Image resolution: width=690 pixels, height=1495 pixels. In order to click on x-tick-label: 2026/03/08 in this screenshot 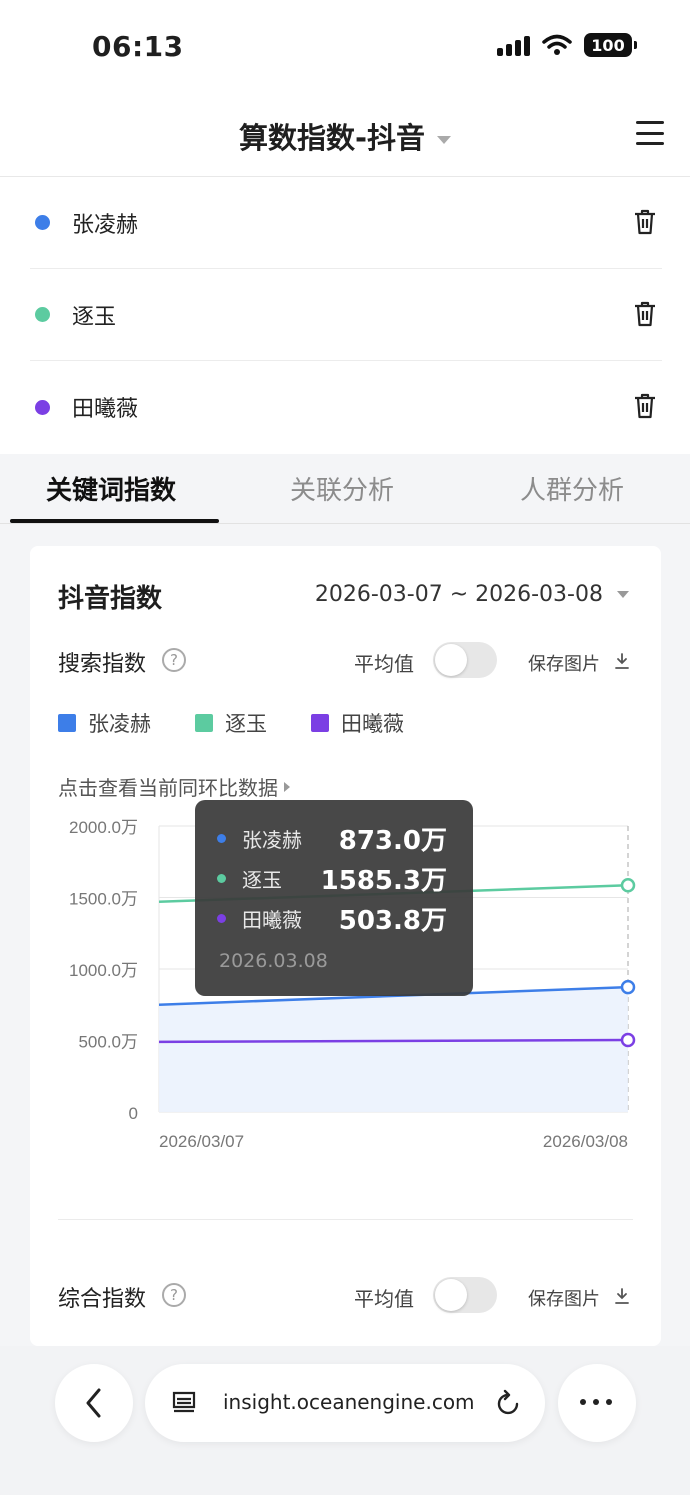, I will do `click(585, 1141)`.